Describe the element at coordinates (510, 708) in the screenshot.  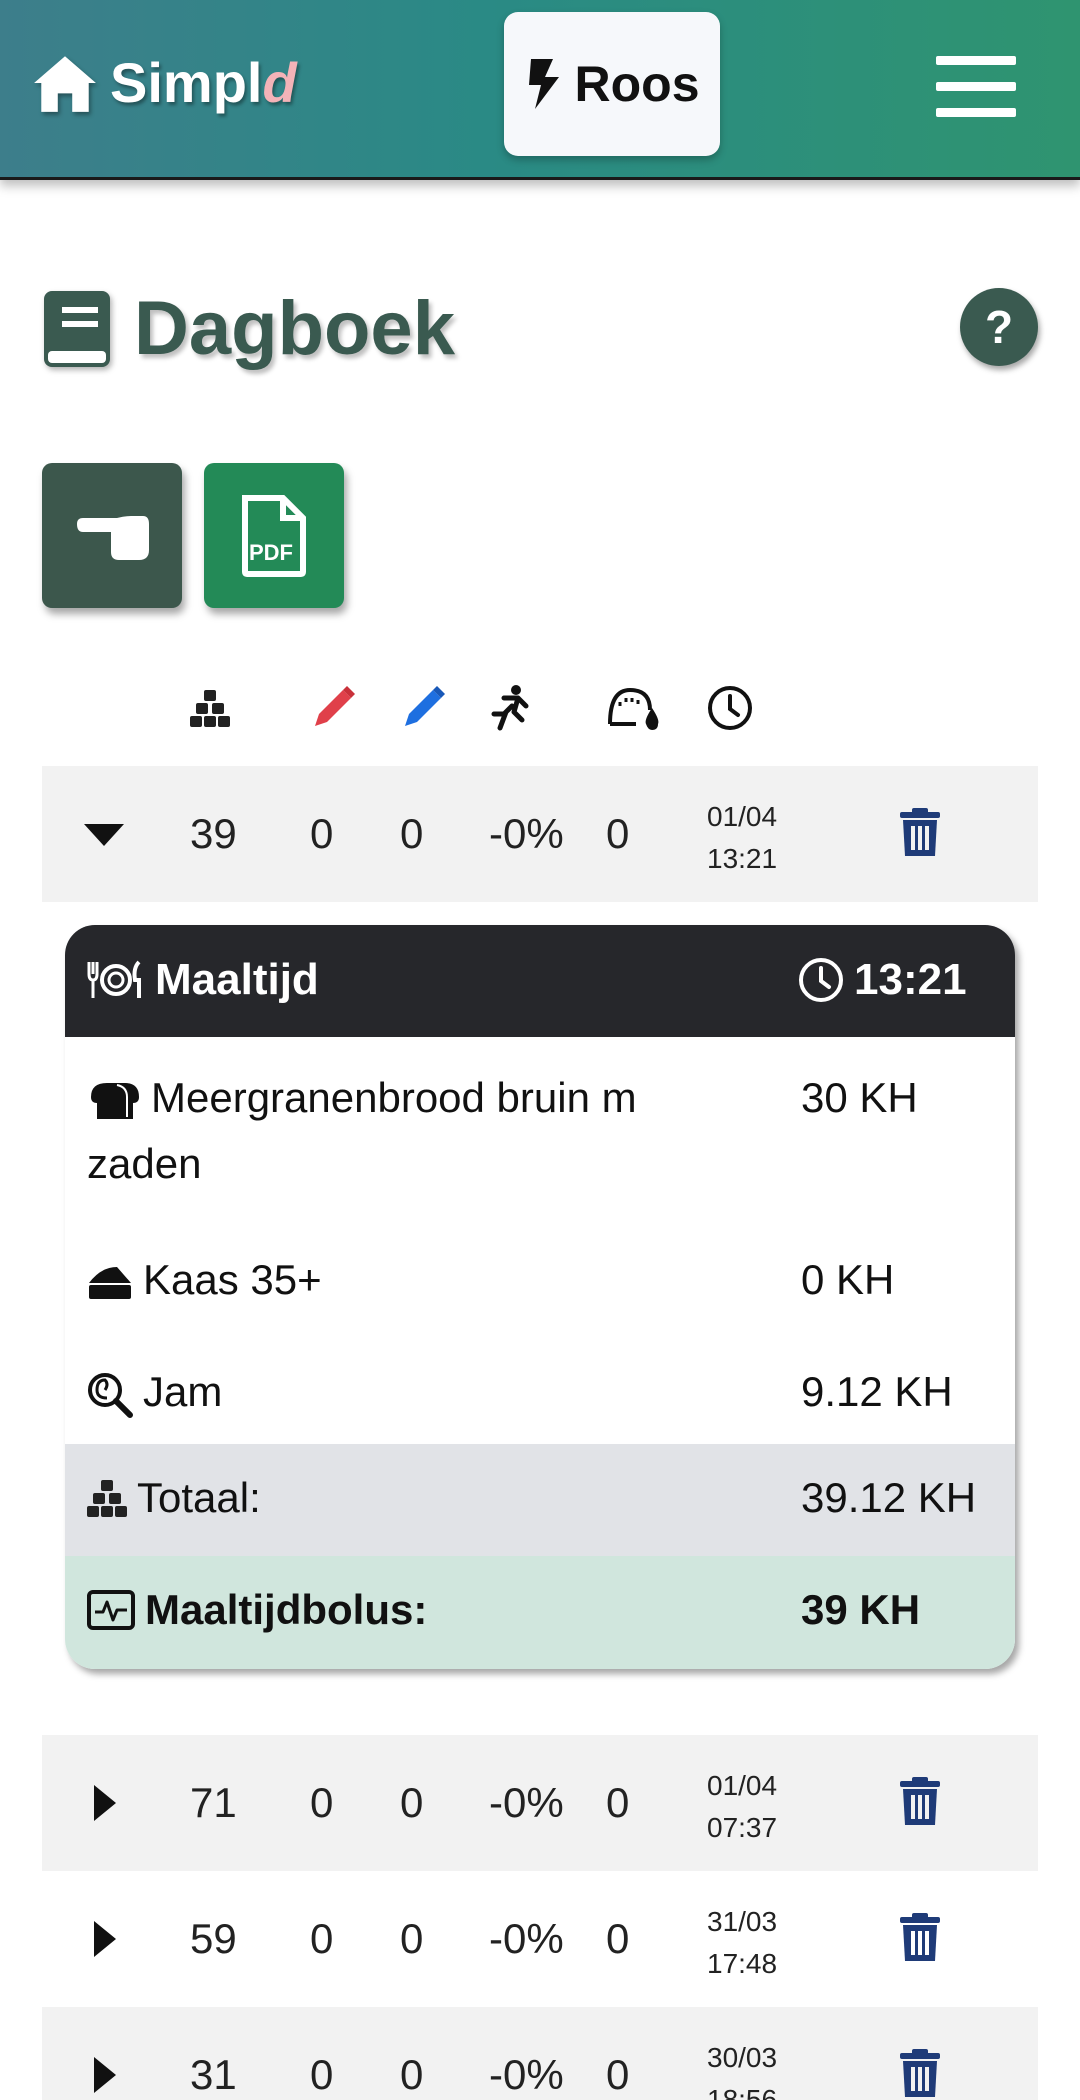
I see `running-icon` at that location.